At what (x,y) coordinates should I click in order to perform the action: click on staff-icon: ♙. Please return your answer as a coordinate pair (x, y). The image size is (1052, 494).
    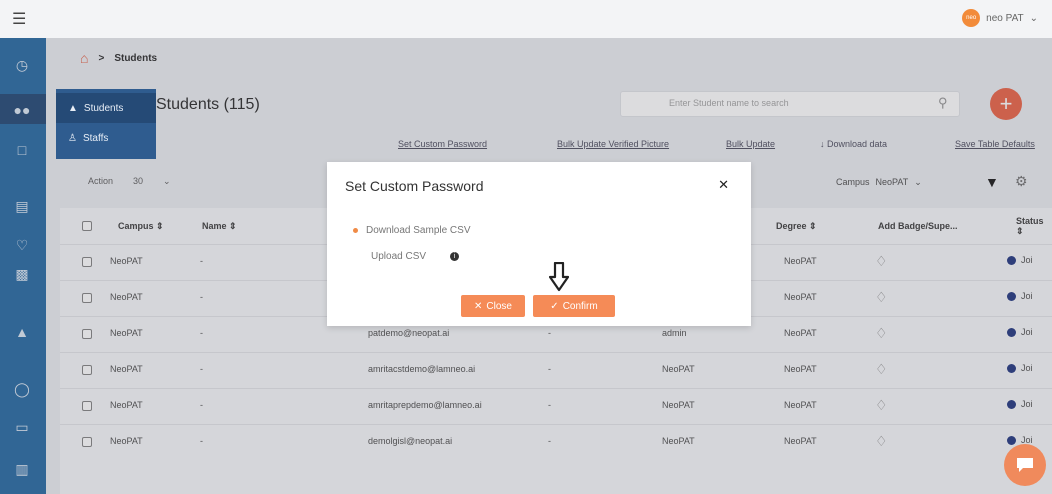
    Looking at the image, I should click on (72, 138).